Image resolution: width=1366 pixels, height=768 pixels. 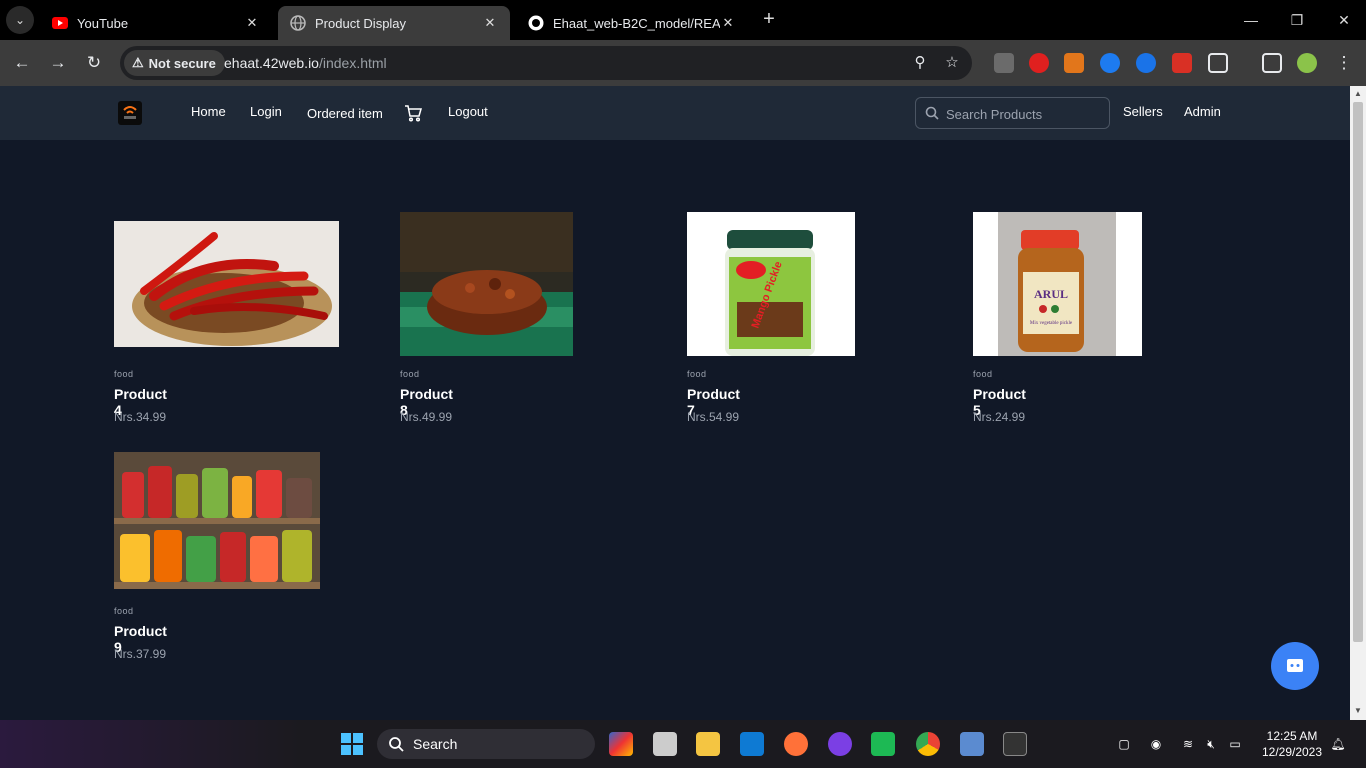 I want to click on jar-sub-text: Mix vegetable pickle, so click(x=1051, y=323).